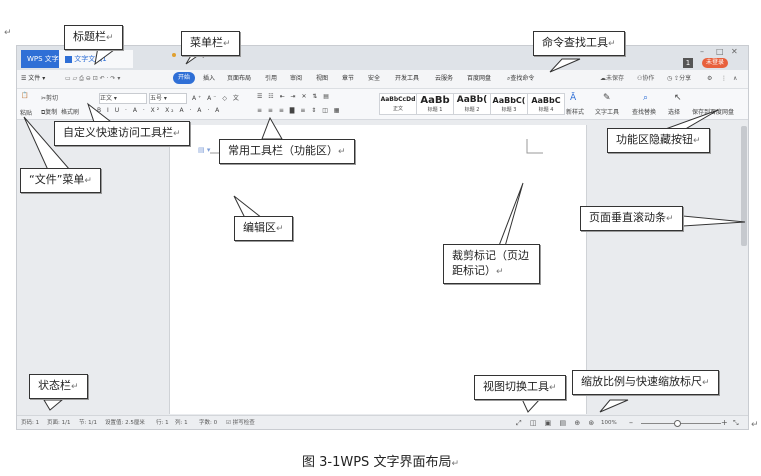  Describe the element at coordinates (645, 382) in the screenshot. I see `callout-zoom: 缩放比例与快速缩放标尺↵` at that location.